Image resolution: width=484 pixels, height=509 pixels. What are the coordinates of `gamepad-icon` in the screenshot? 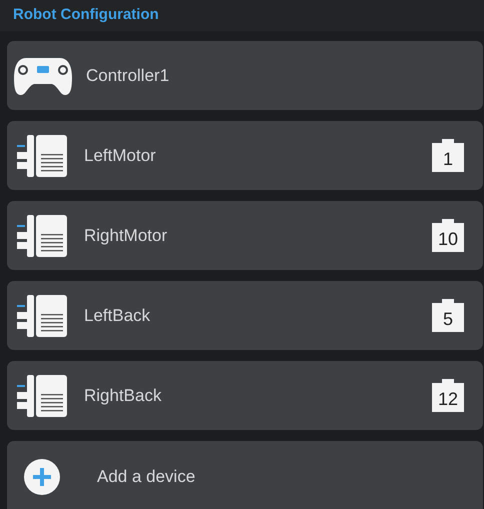 It's located at (43, 76).